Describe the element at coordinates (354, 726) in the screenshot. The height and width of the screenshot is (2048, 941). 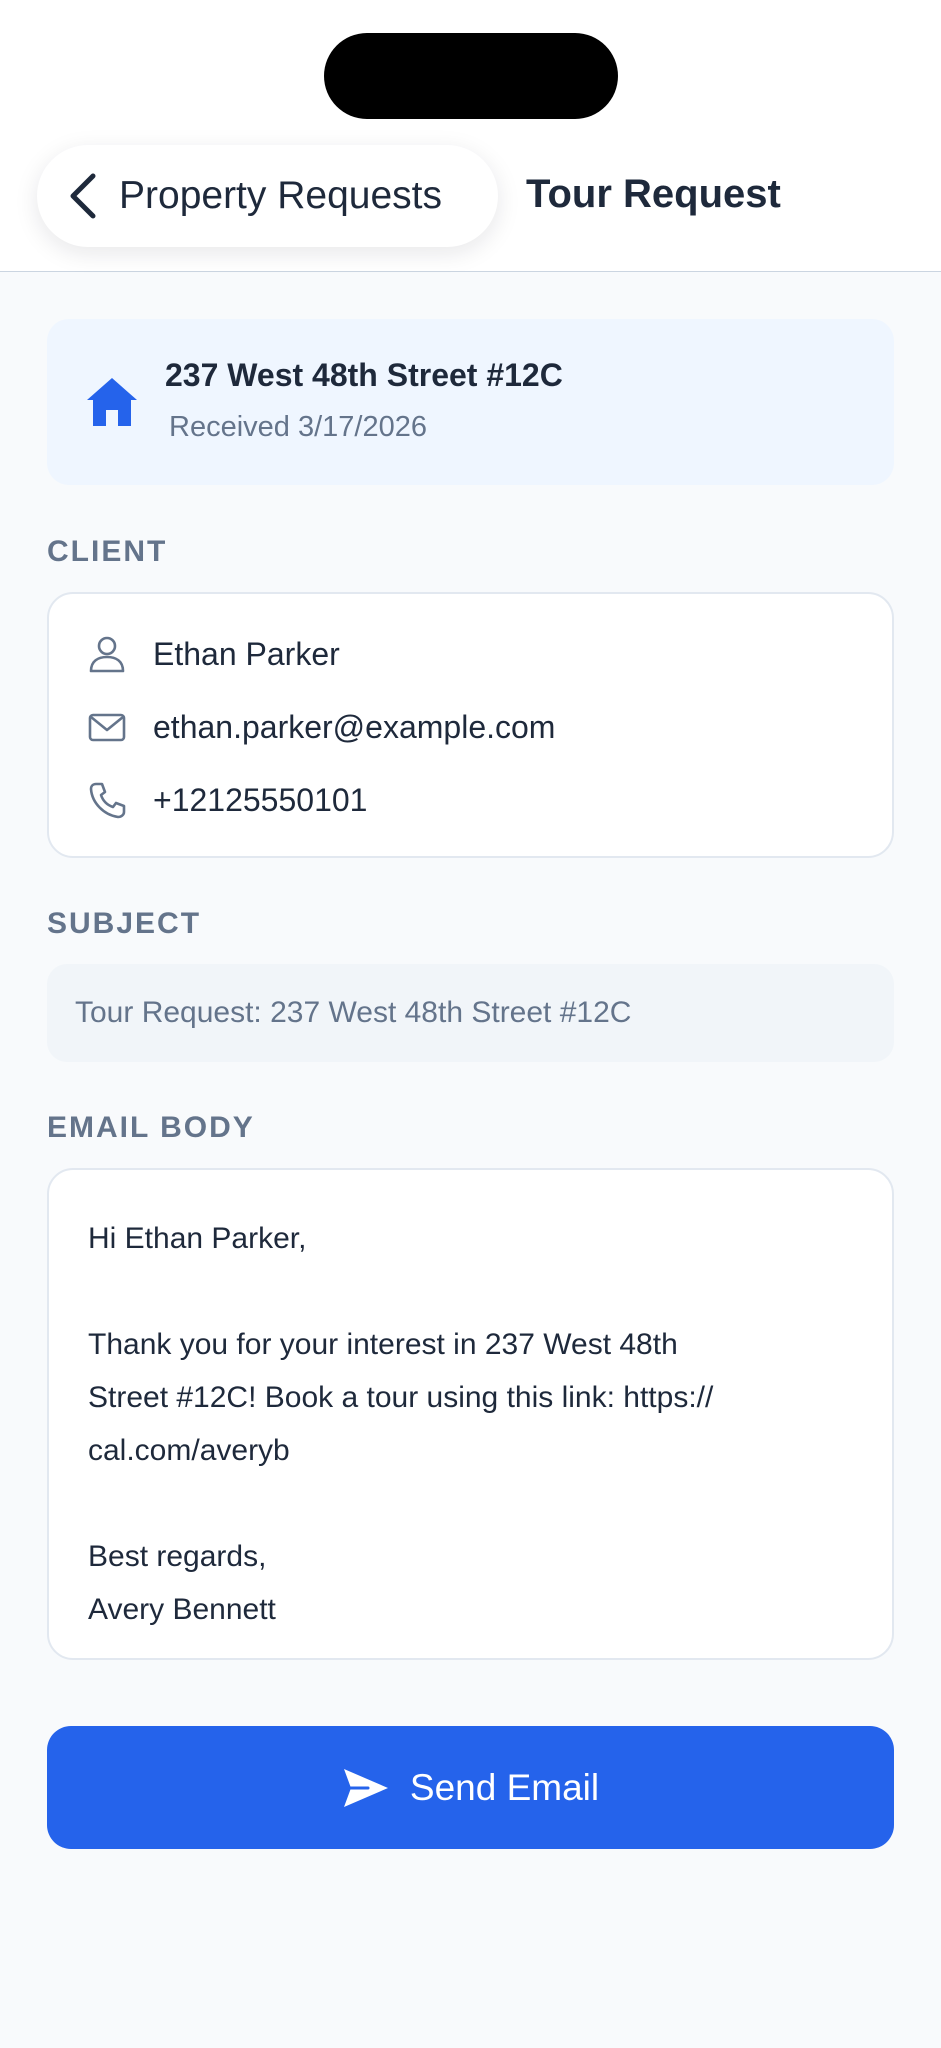
I see `client-email: ethan.parker@example.com` at that location.